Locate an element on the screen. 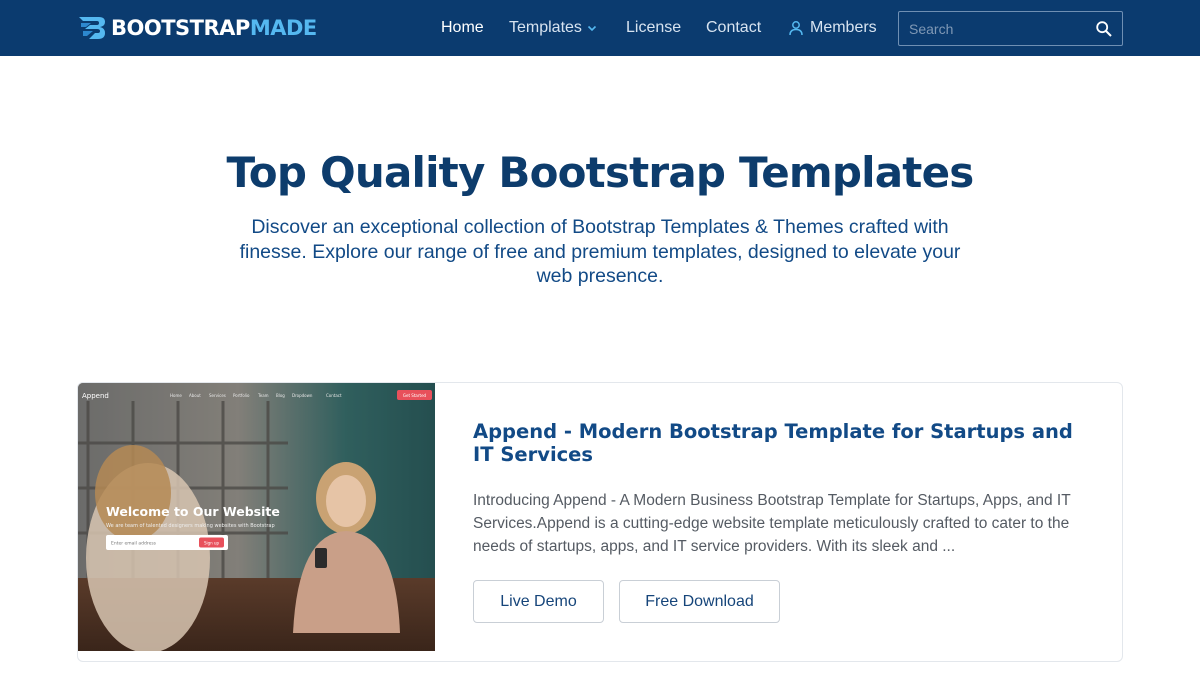 Image resolution: width=1200 pixels, height=675 pixels. search-box is located at coordinates (1010, 28).